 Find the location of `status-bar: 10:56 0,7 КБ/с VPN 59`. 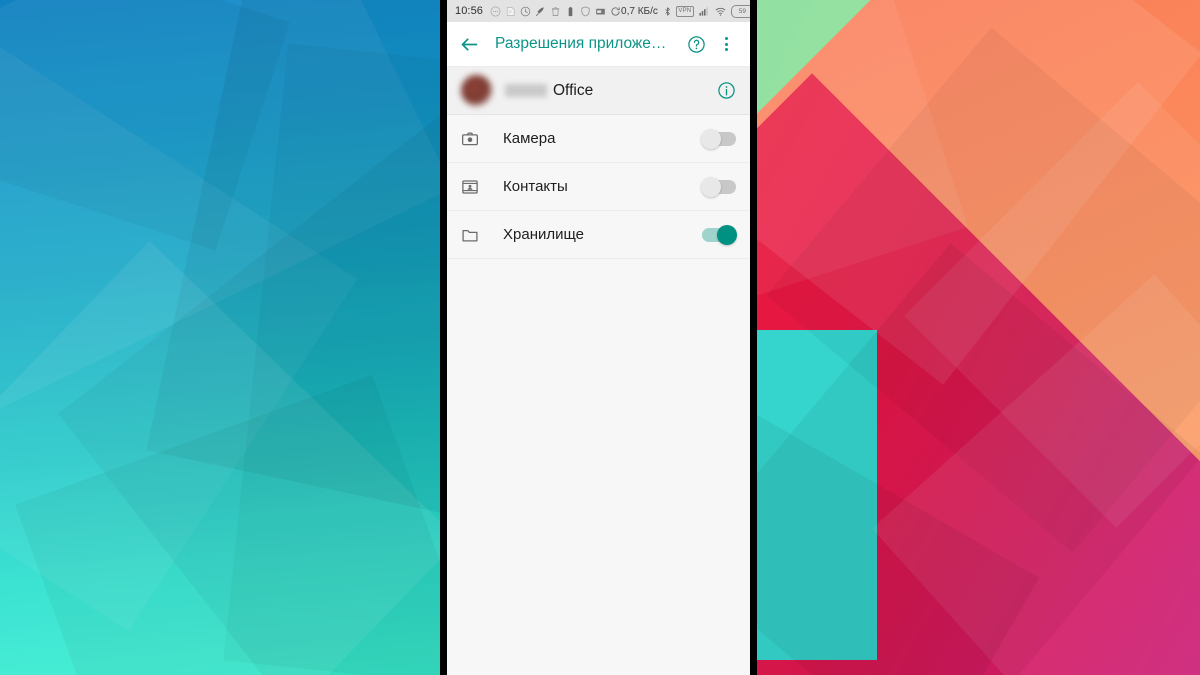

status-bar: 10:56 0,7 КБ/с VPN 59 is located at coordinates (598, 11).